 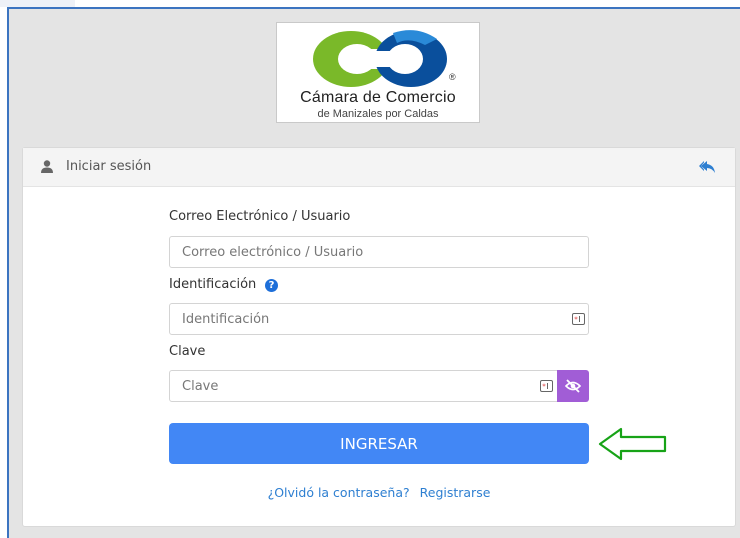 I want to click on user-icon, so click(x=47, y=166).